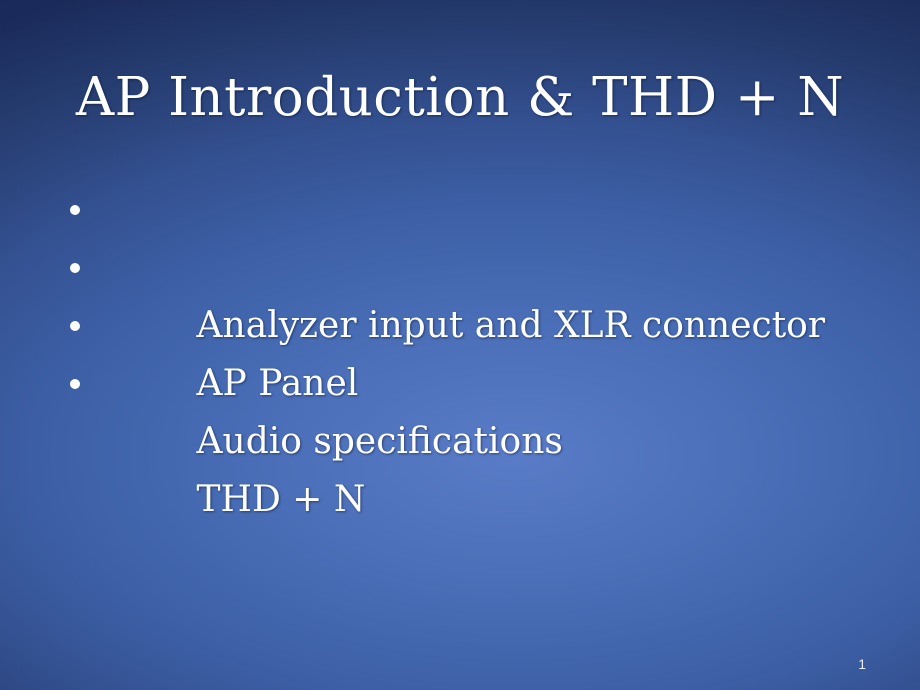  Describe the element at coordinates (862, 664) in the screenshot. I see `slide-page-number: 1` at that location.